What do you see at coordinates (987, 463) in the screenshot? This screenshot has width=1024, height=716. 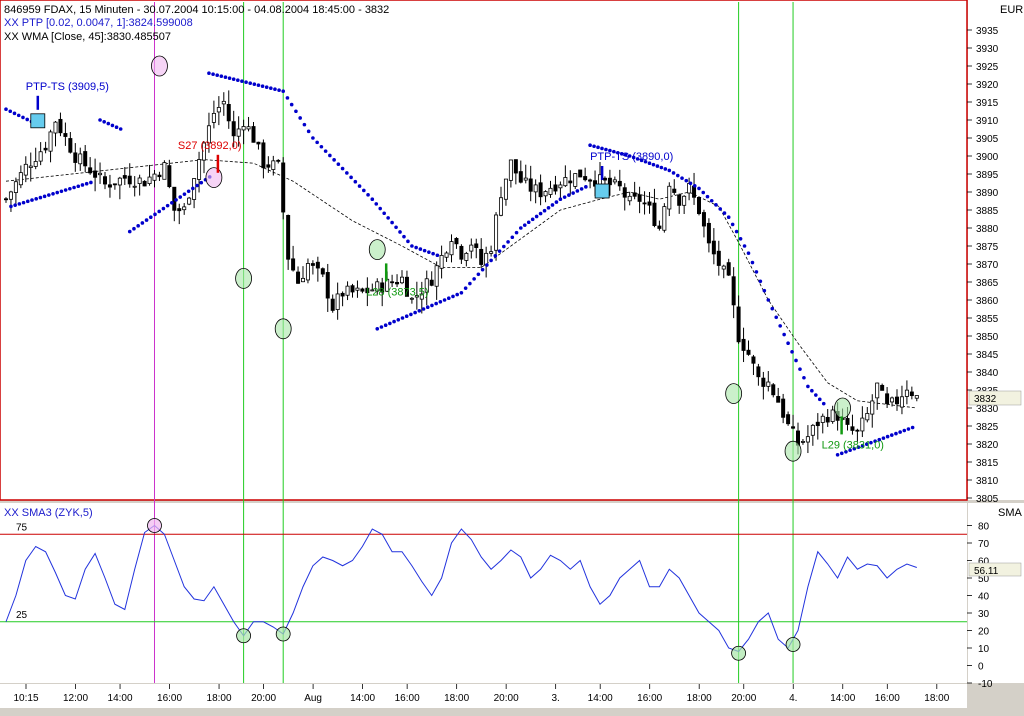 I see `price-tick-label: 3815` at bounding box center [987, 463].